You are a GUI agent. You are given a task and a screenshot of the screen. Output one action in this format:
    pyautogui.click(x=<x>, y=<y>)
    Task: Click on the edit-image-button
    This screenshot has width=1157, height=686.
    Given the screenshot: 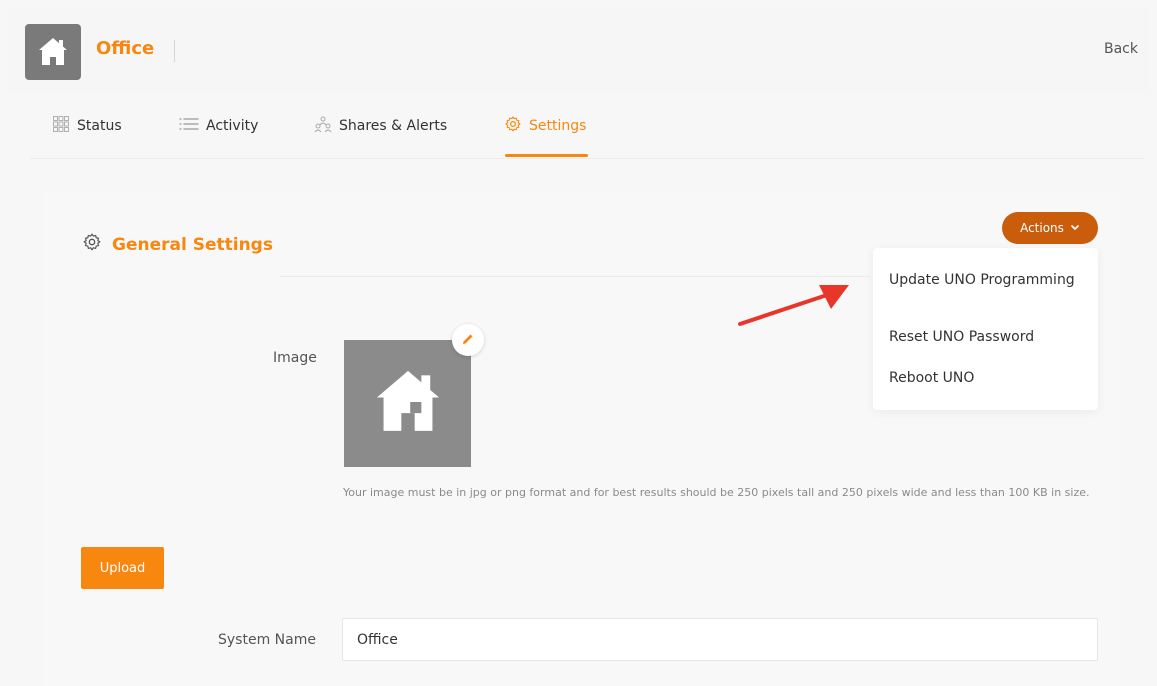 What is the action you would take?
    pyautogui.click(x=468, y=340)
    